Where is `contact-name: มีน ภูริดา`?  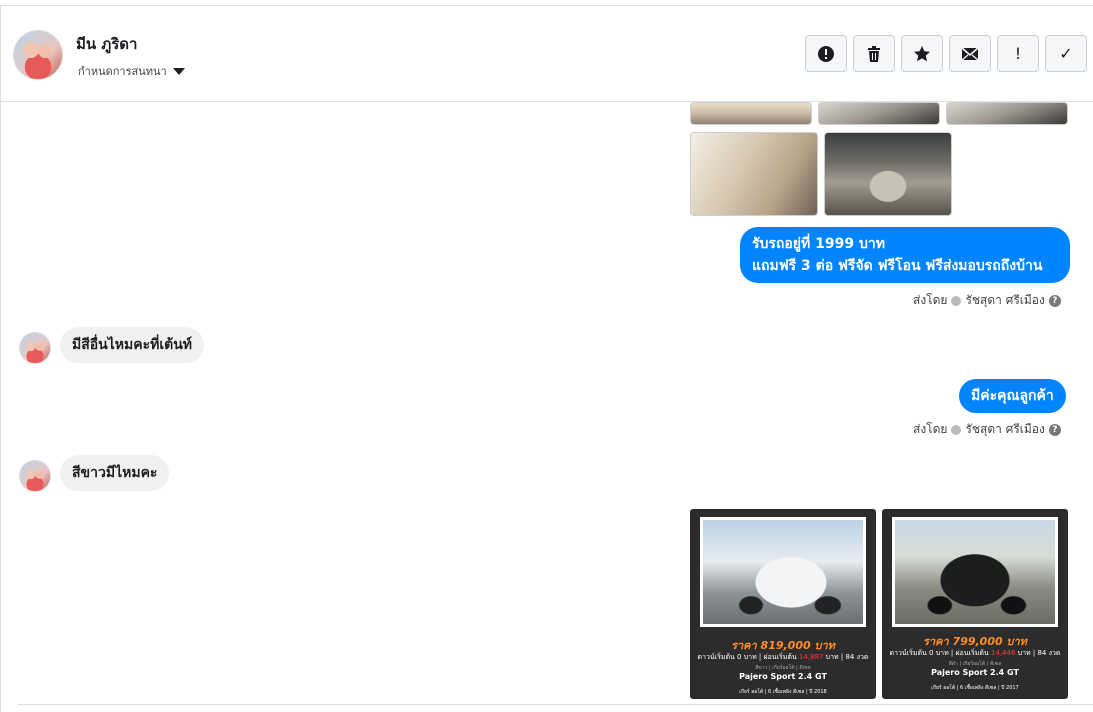 contact-name: มีน ภูริดา is located at coordinates (106, 44).